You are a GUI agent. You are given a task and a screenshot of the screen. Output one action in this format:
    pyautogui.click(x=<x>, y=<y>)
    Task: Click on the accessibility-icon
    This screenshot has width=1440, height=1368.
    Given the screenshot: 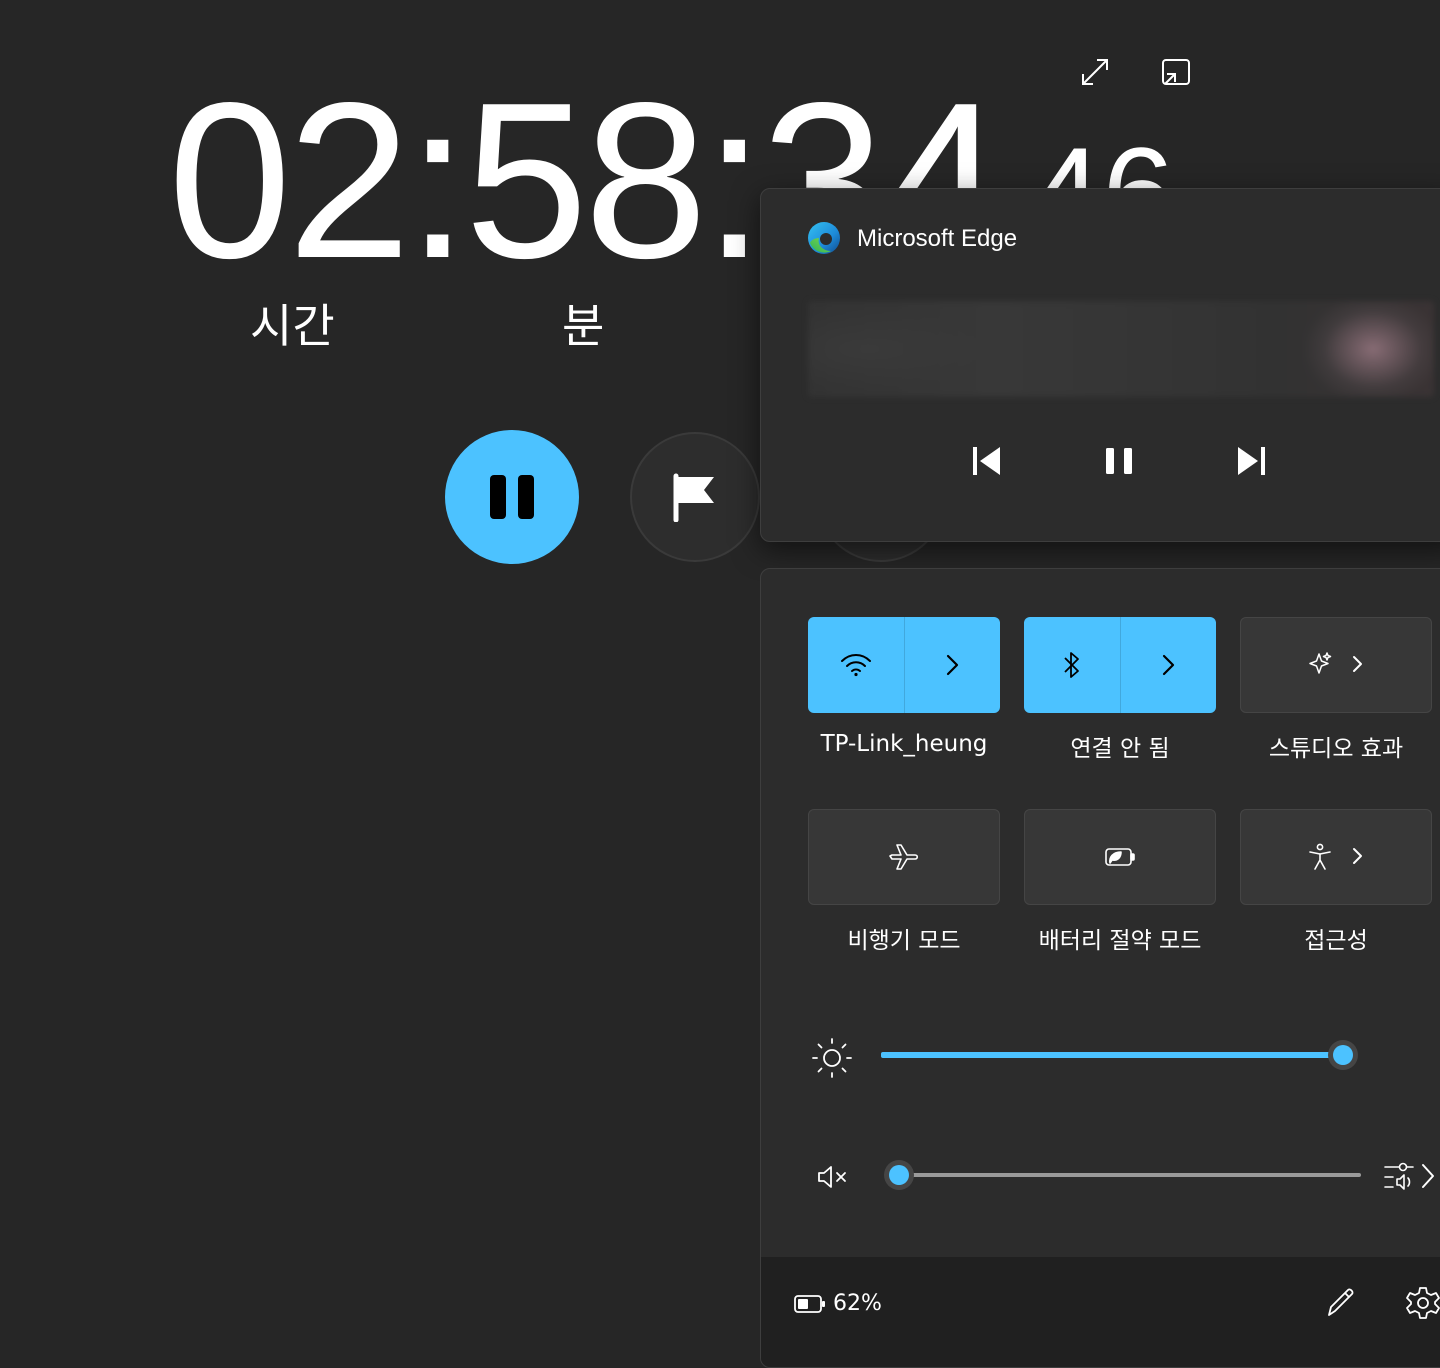 What is the action you would take?
    pyautogui.click(x=1320, y=856)
    